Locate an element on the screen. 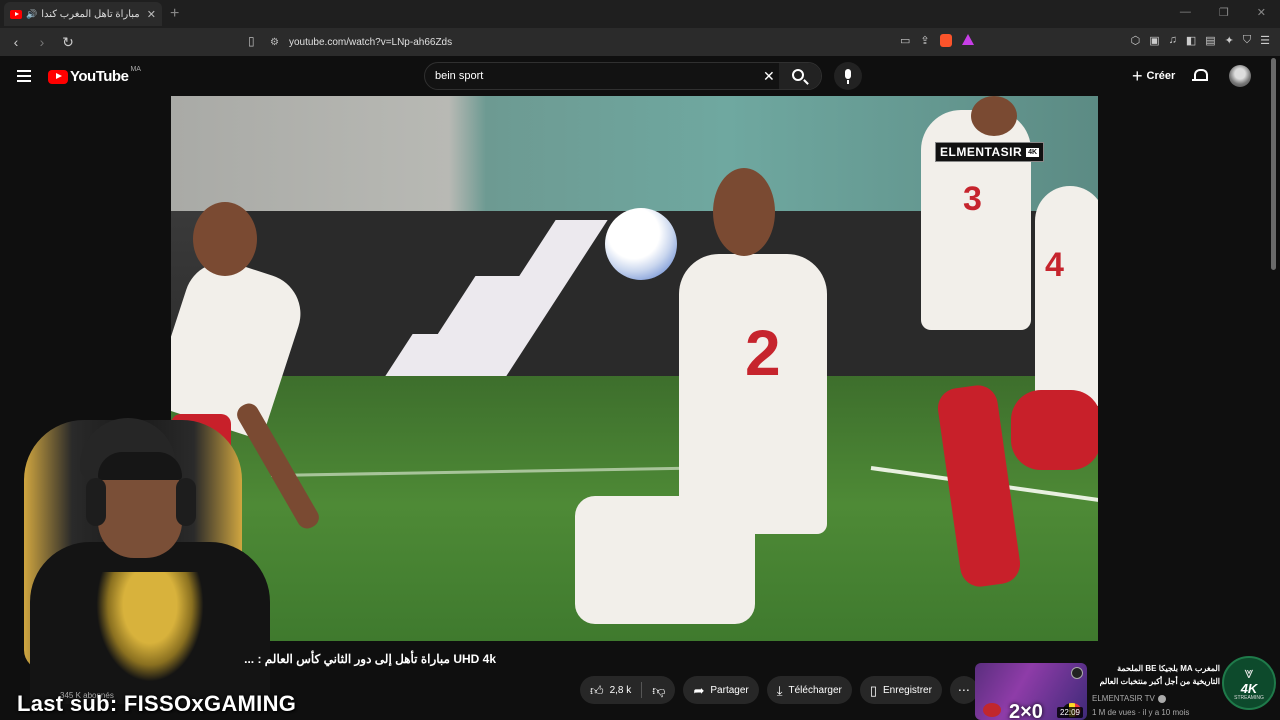  back-icon: ‹ is located at coordinates (16, 42).